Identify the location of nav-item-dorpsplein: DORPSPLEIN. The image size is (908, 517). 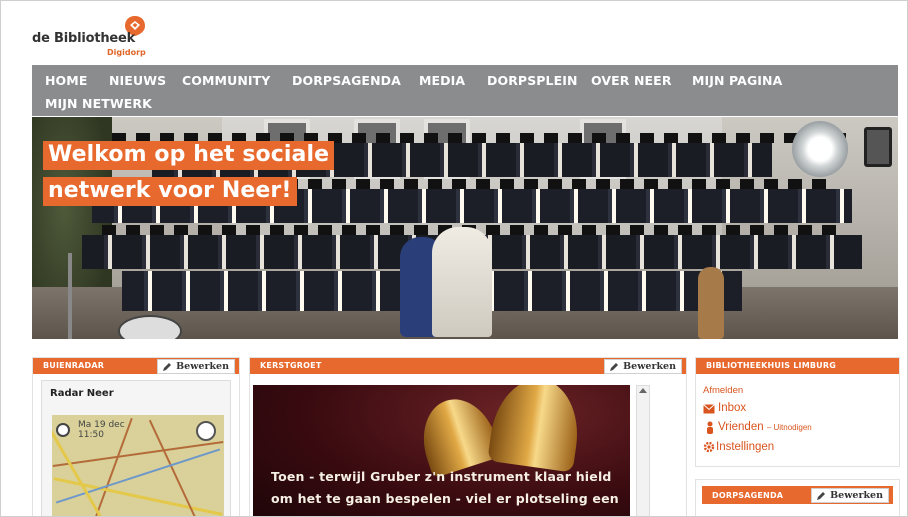
(532, 80).